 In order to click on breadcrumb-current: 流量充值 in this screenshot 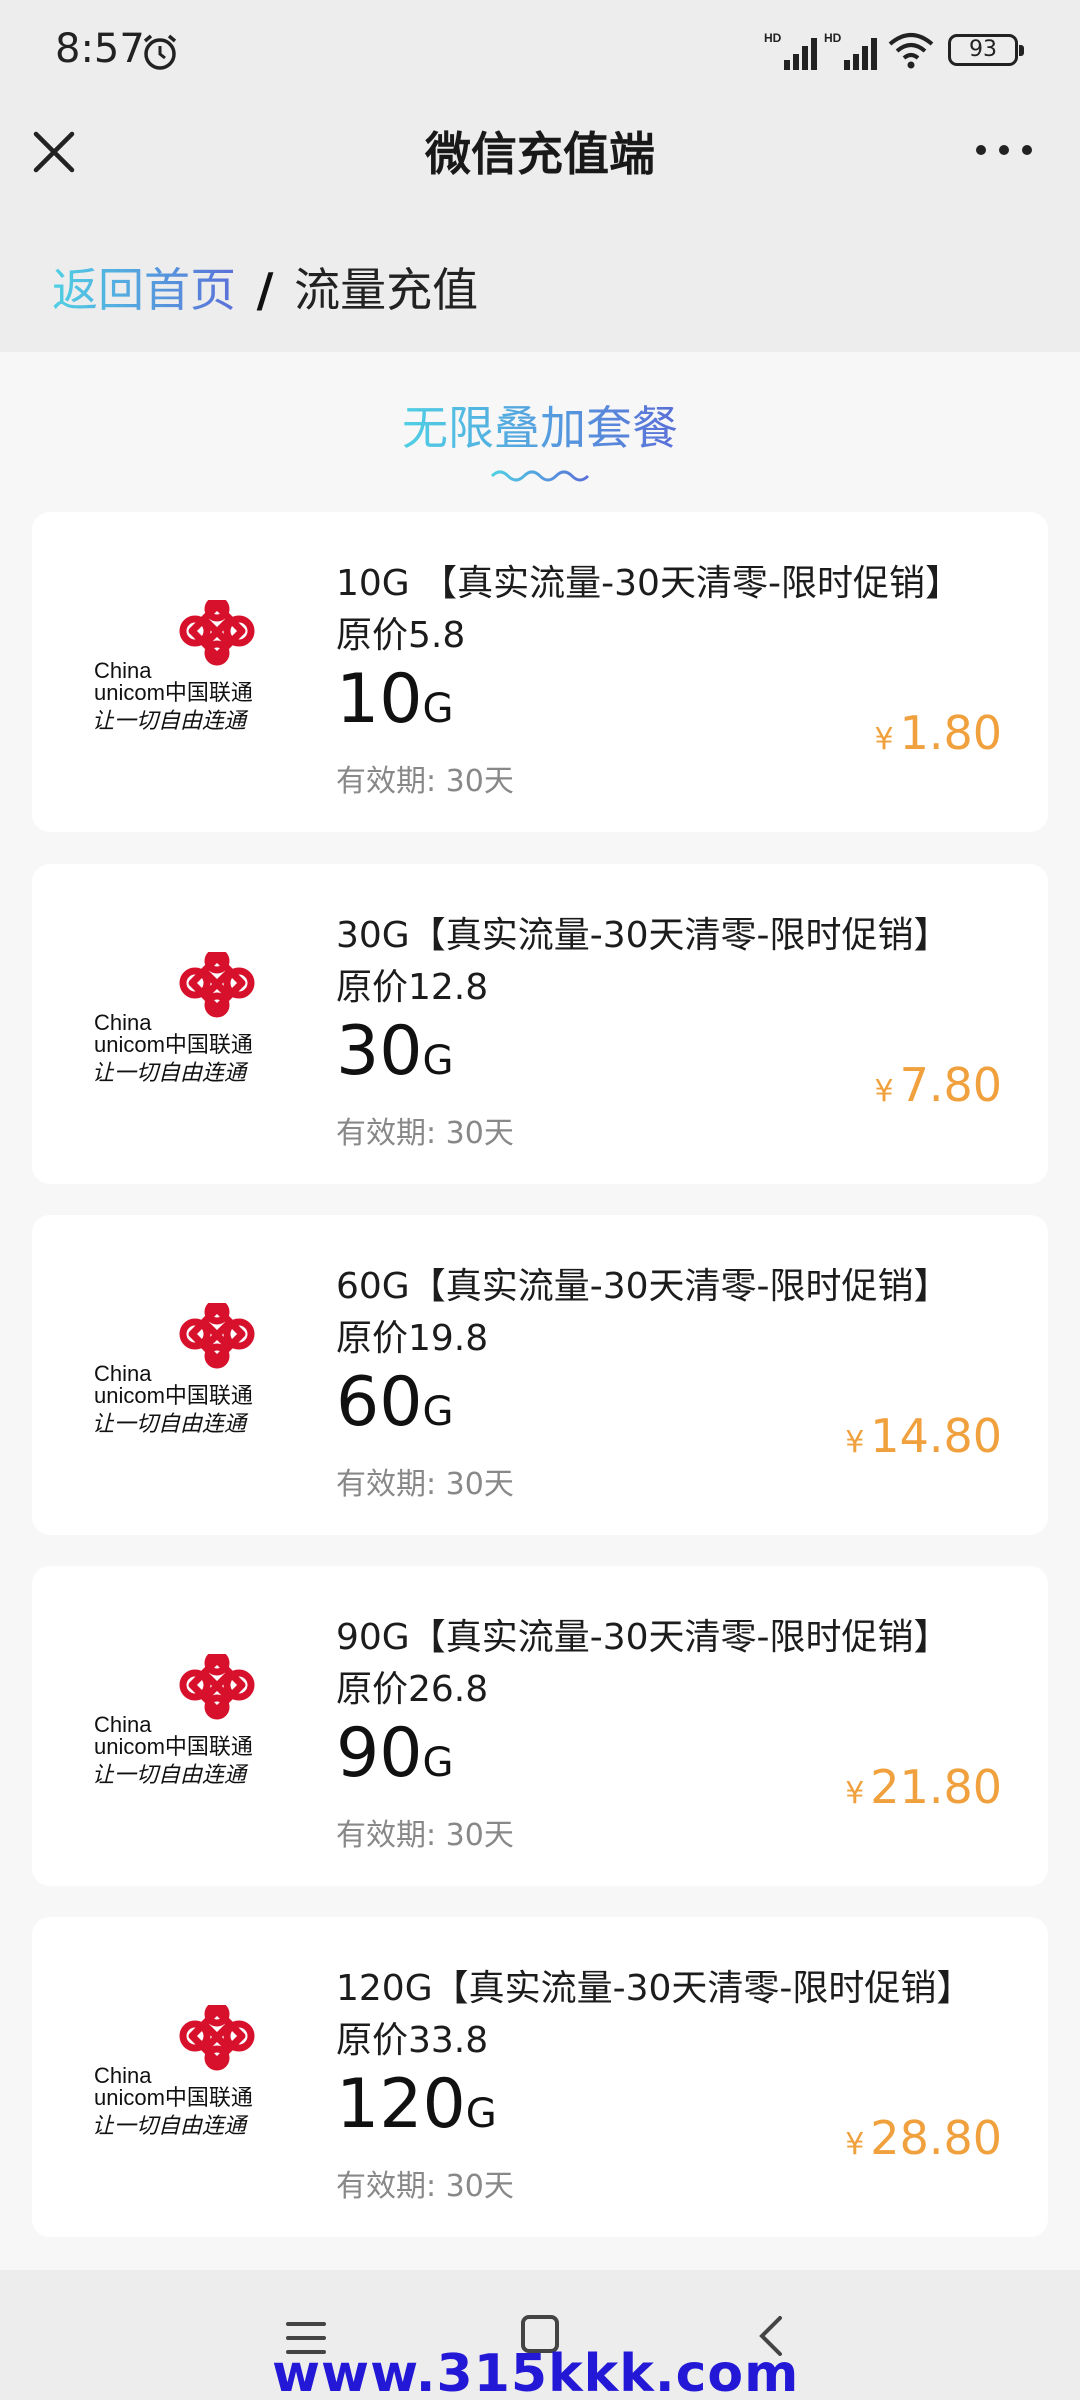, I will do `click(386, 290)`.